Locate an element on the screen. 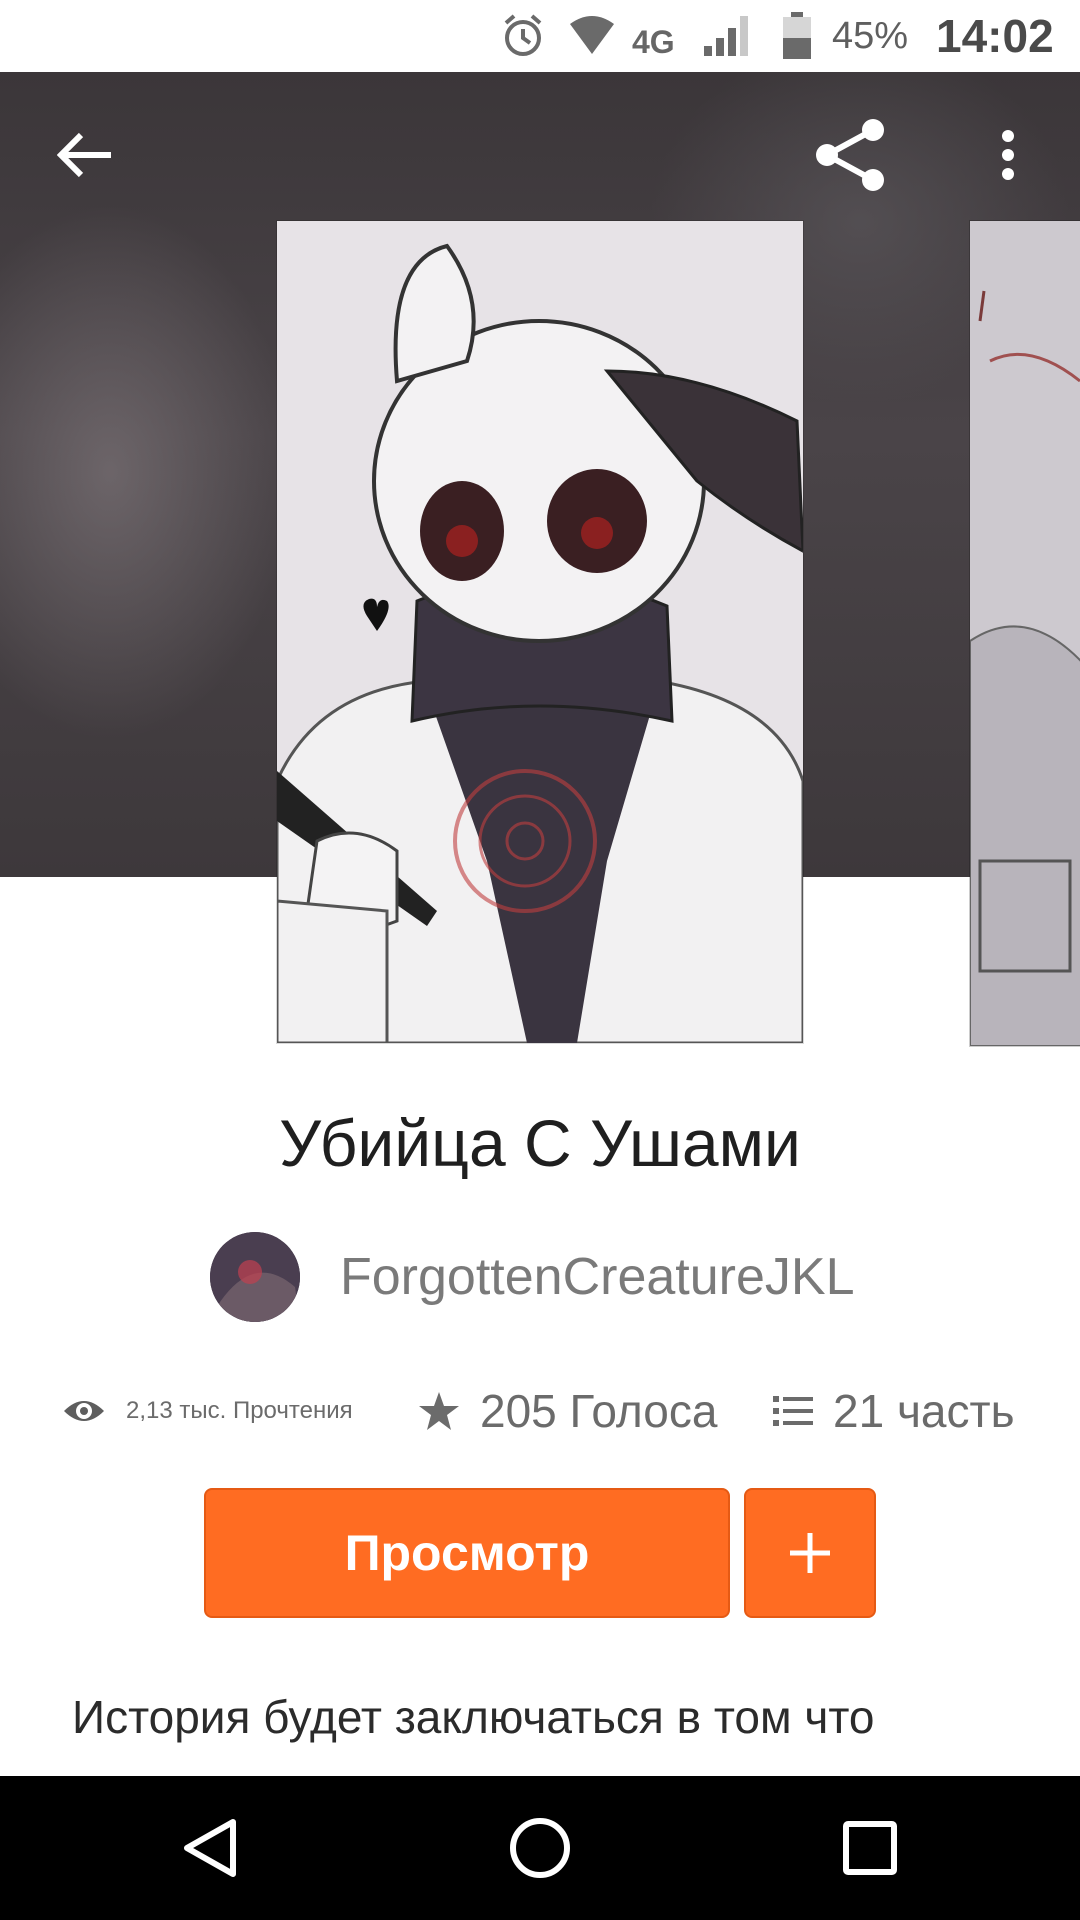  author-name: ForgottenCreatureJKL is located at coordinates (597, 1277).